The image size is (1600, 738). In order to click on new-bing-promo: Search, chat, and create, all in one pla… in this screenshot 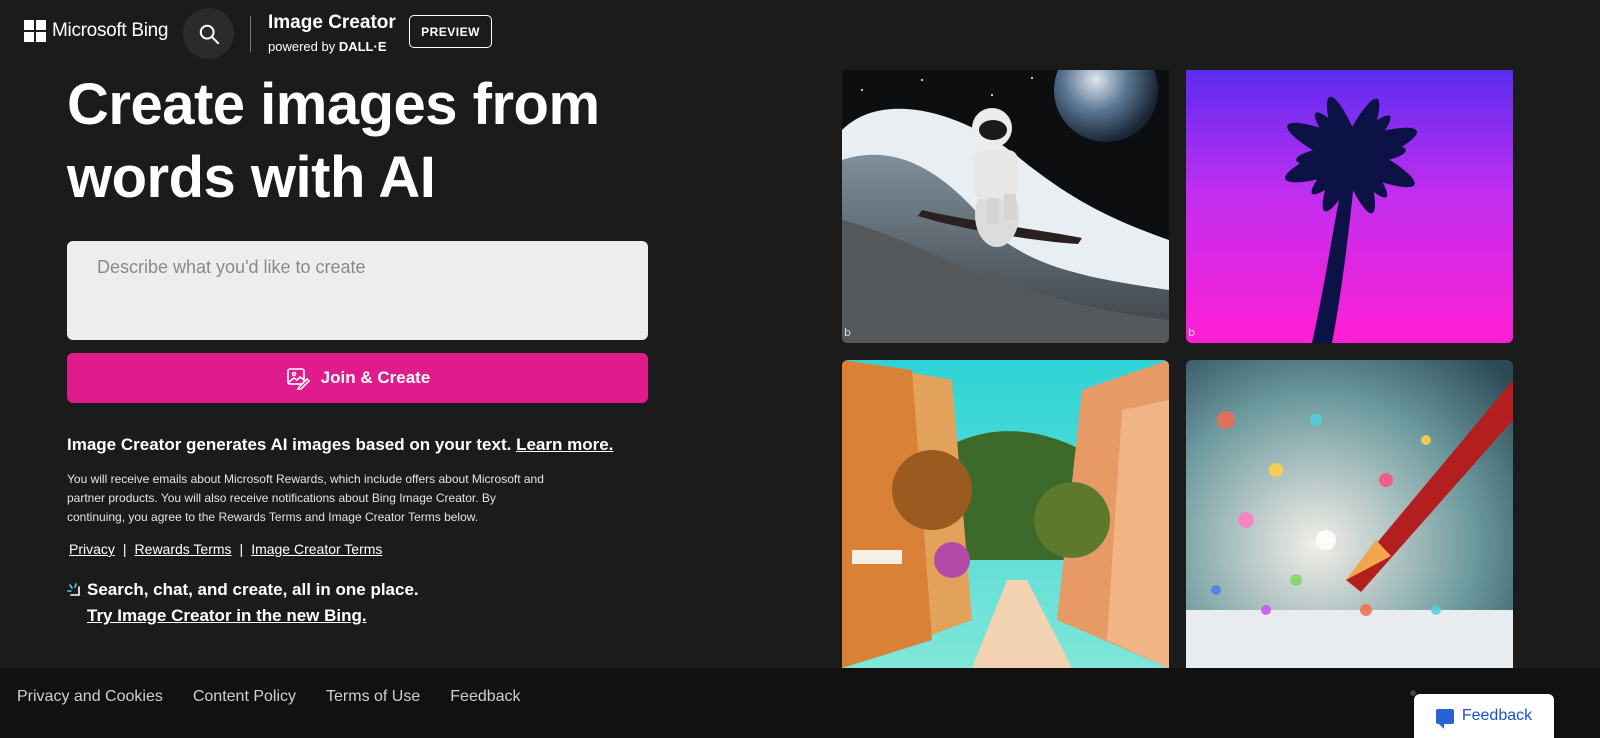, I will do `click(243, 603)`.